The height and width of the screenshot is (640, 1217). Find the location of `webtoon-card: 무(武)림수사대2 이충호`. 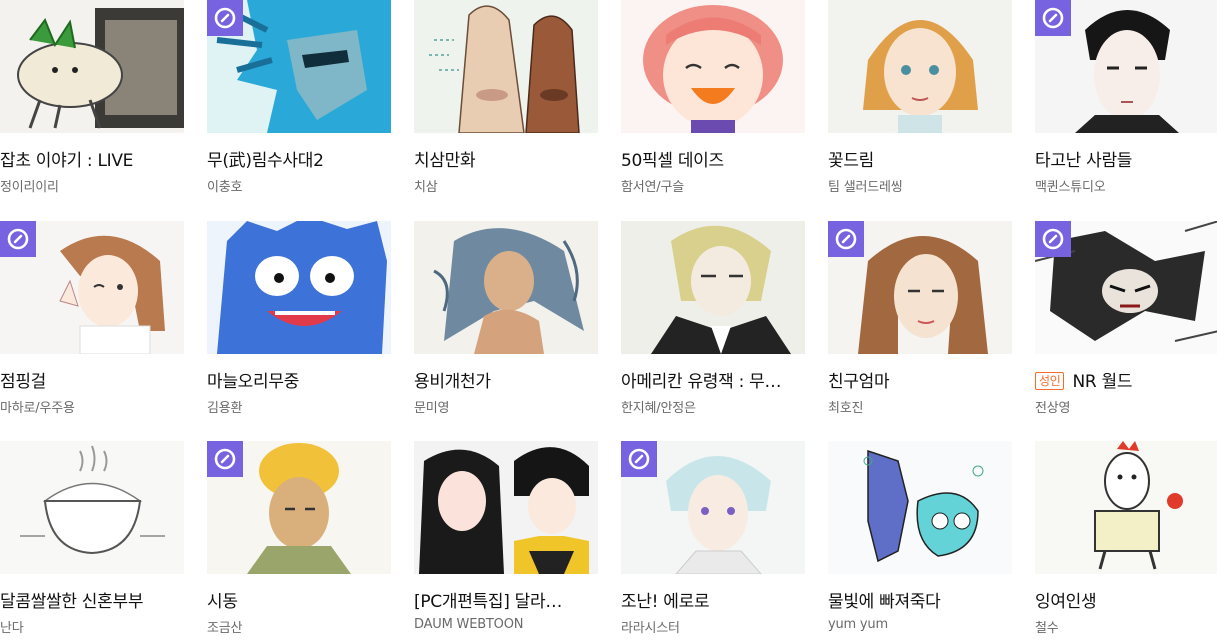

webtoon-card: 무(武)림수사대2 이충호 is located at coordinates (299, 97).